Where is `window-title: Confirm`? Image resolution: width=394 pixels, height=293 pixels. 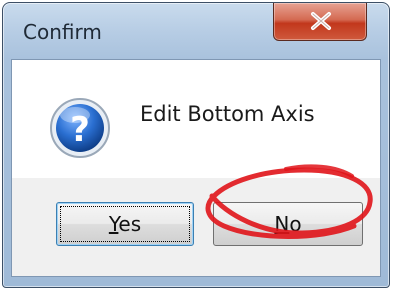 window-title: Confirm is located at coordinates (62, 32).